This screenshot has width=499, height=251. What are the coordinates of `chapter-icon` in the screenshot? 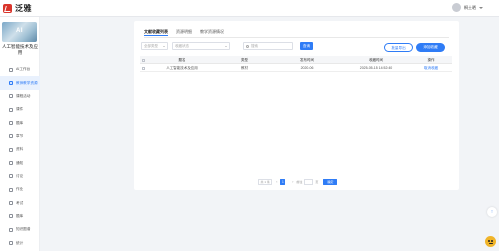 It's located at (11, 136).